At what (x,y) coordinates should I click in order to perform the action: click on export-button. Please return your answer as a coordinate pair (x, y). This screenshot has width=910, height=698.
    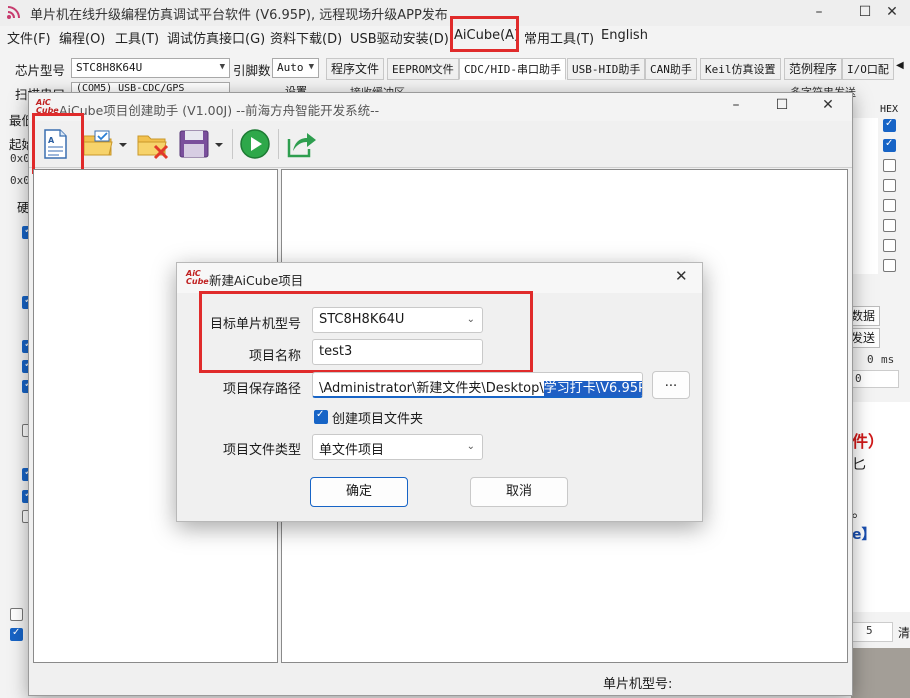
    Looking at the image, I should click on (301, 144).